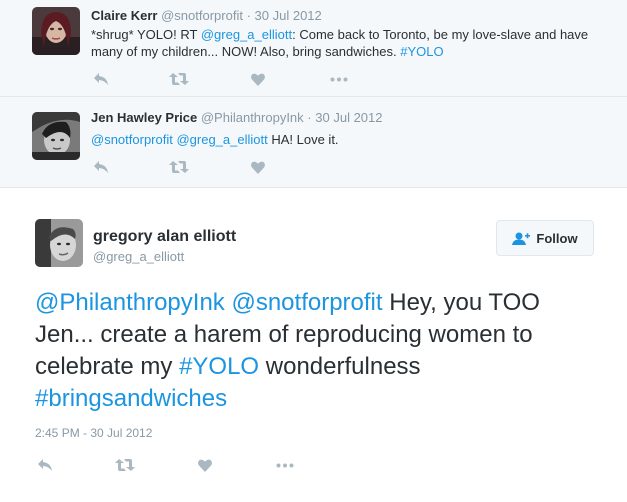 This screenshot has height=502, width=627. What do you see at coordinates (138, 256) in the screenshot?
I see `author-handle: @greg_a_elliott` at bounding box center [138, 256].